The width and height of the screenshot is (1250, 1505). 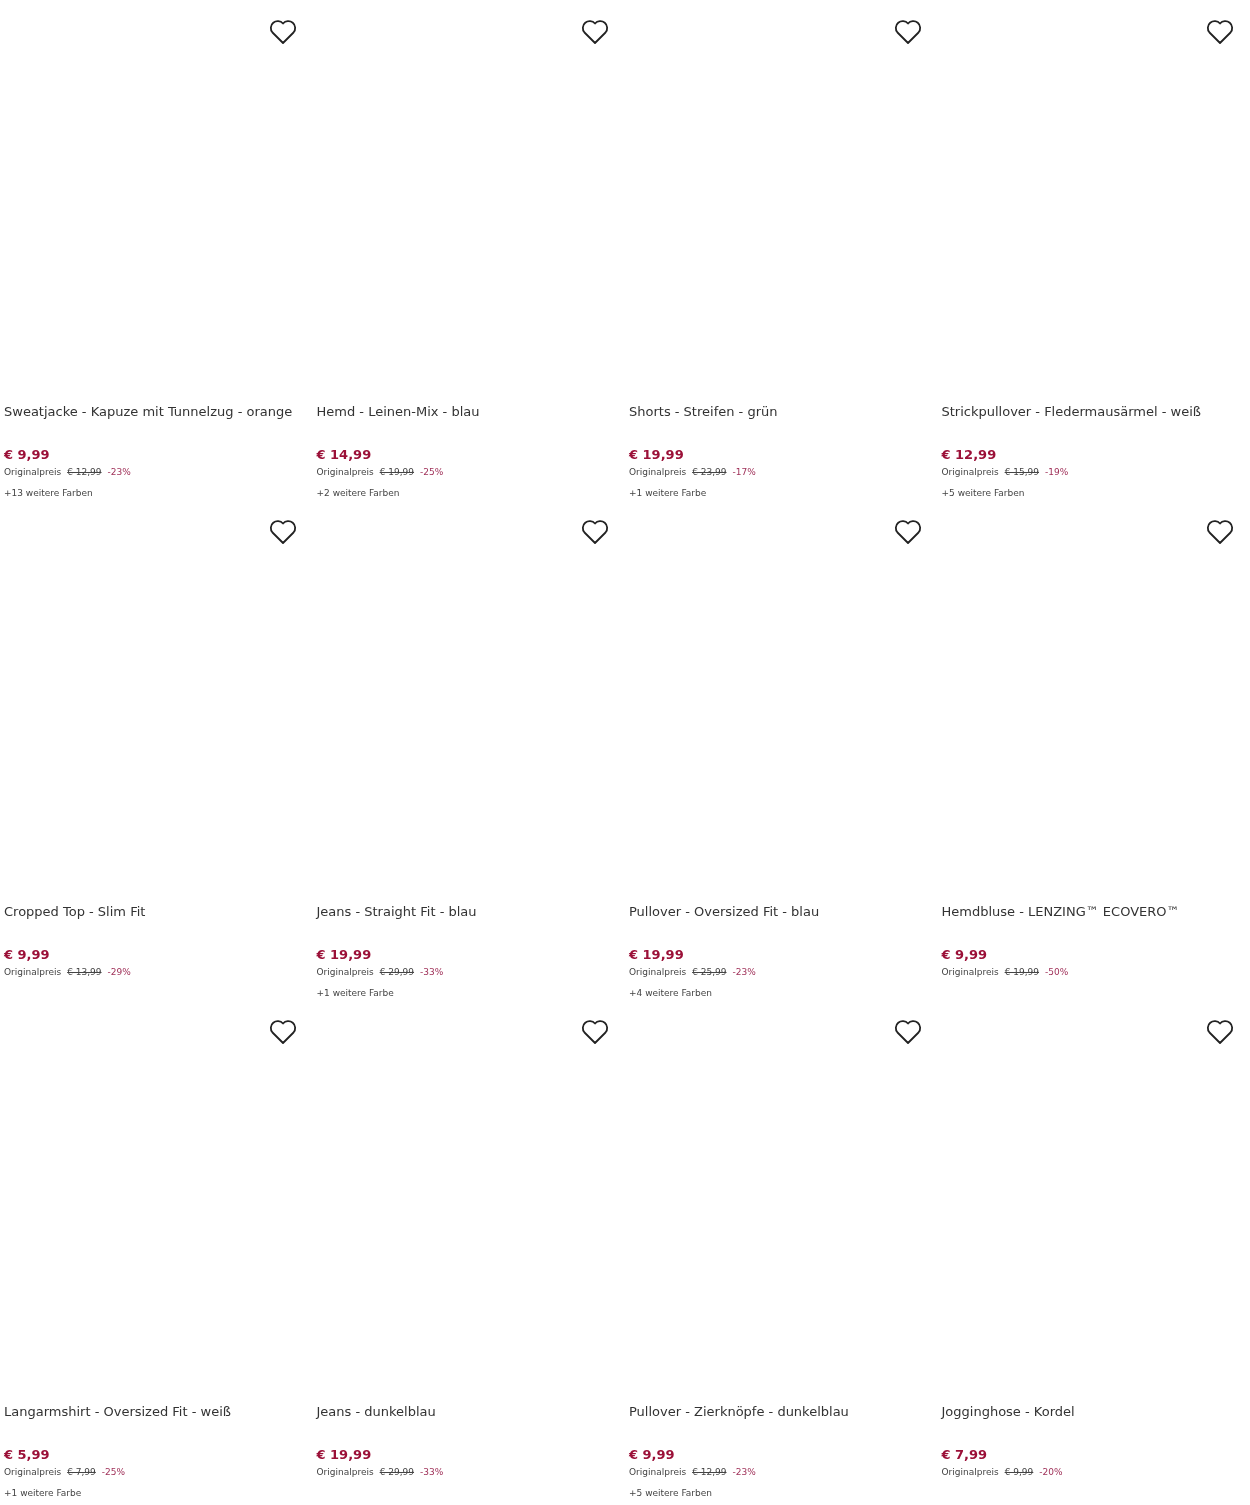 I want to click on product-title: Hemd - Leinen-Mix - blau, so click(x=470, y=412).